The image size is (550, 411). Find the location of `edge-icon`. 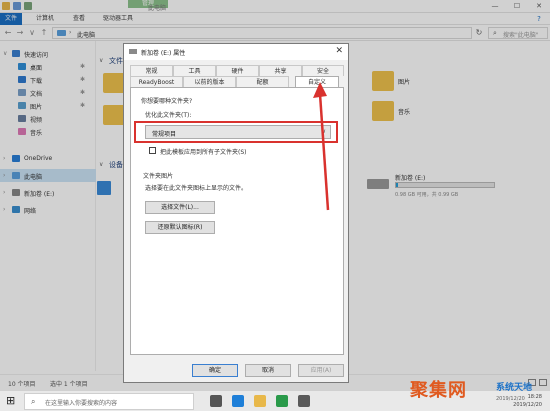

edge-icon is located at coordinates (238, 401).